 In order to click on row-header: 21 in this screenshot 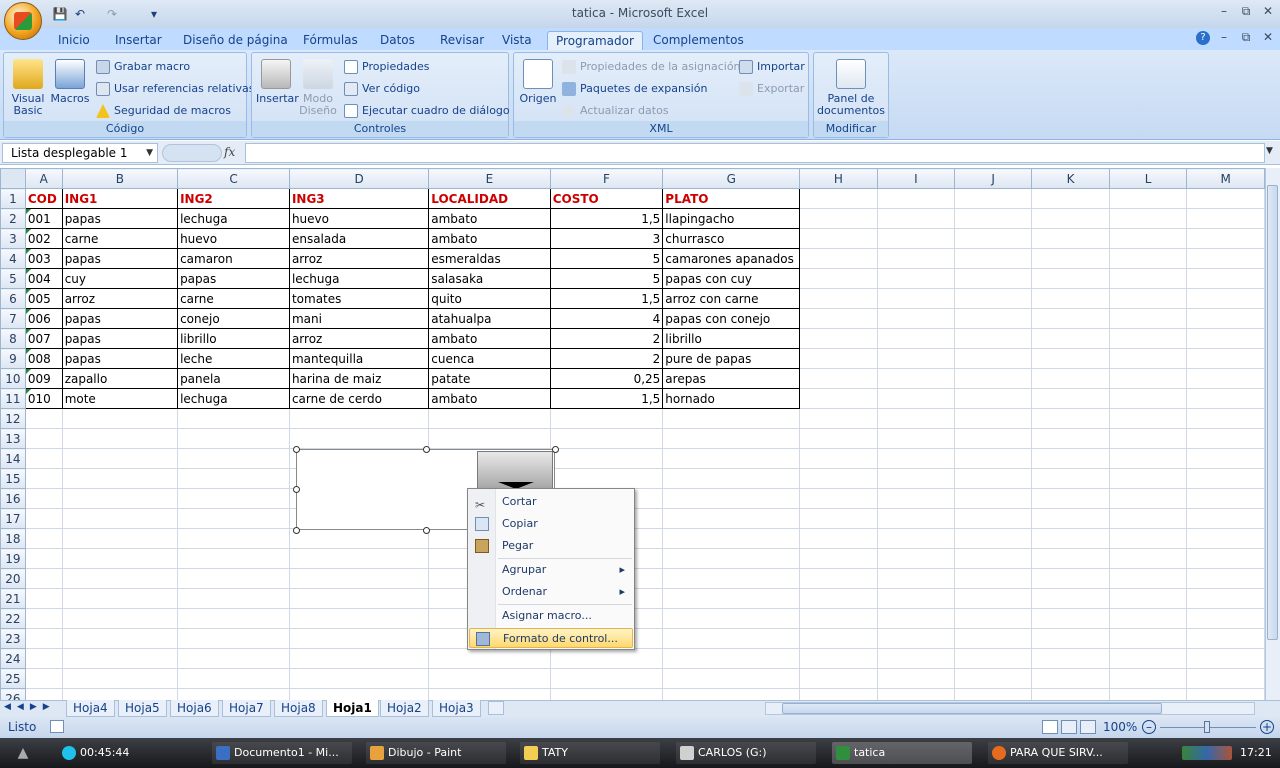, I will do `click(13, 598)`.